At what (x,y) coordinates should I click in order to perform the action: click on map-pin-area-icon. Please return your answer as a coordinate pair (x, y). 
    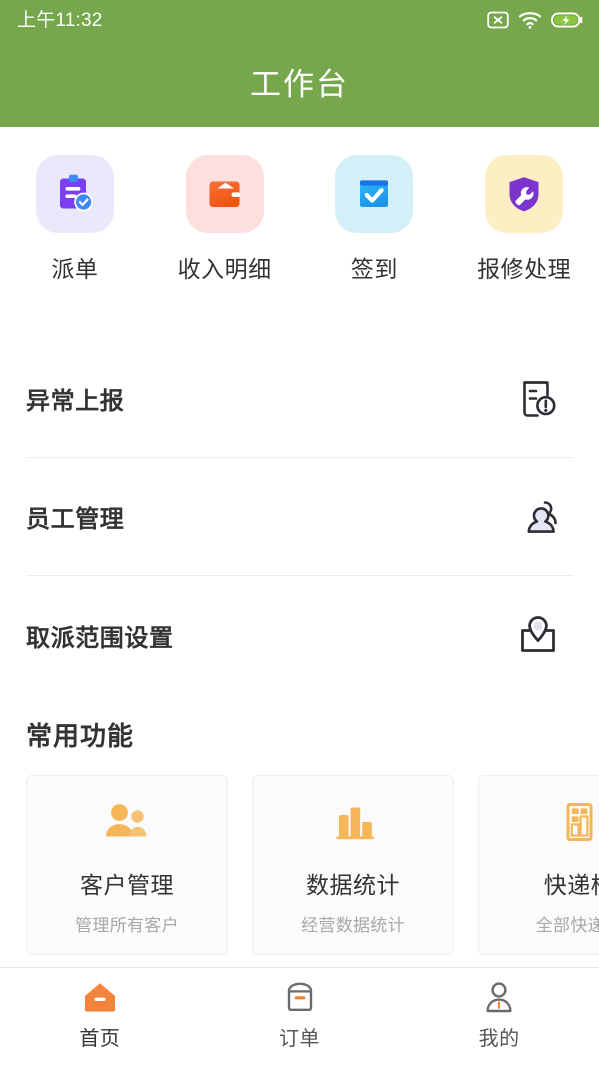
    Looking at the image, I should click on (538, 635).